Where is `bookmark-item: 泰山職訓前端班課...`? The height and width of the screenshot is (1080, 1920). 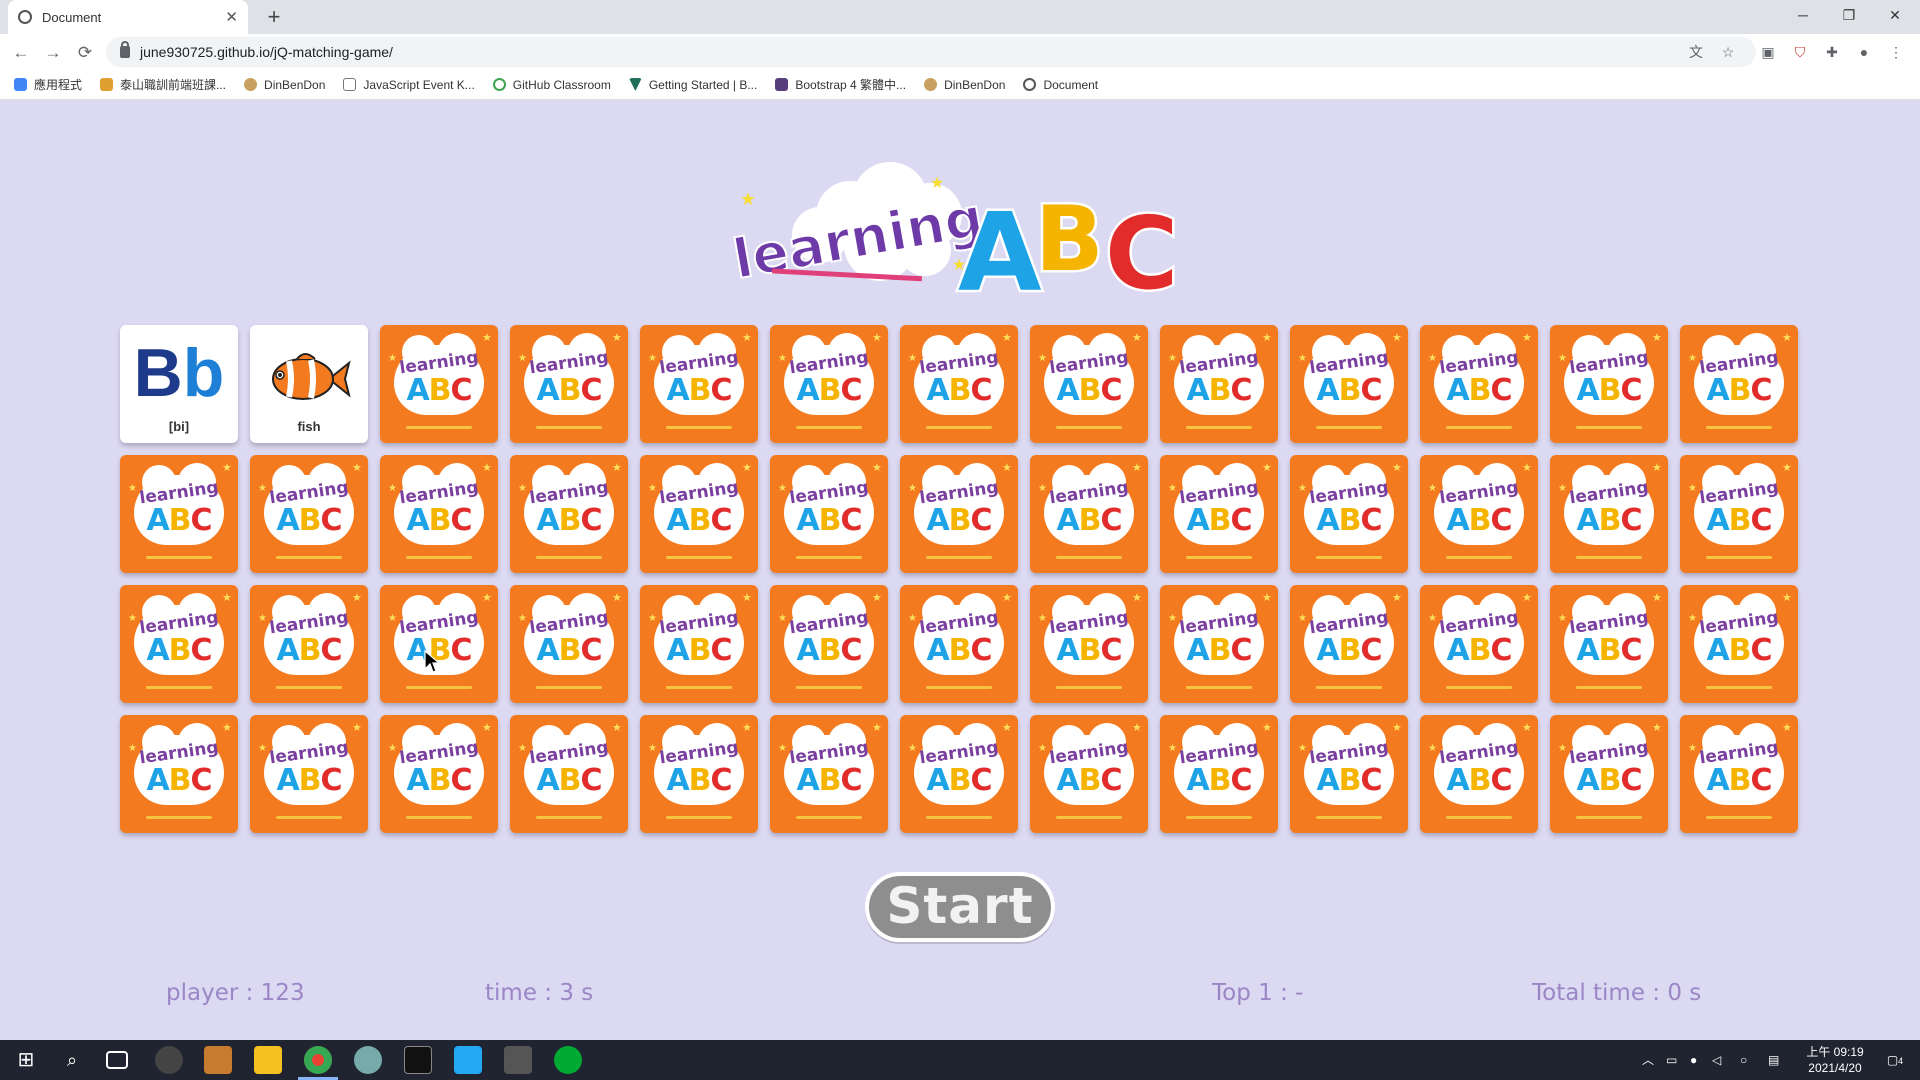 bookmark-item: 泰山職訓前端班課... is located at coordinates (163, 84).